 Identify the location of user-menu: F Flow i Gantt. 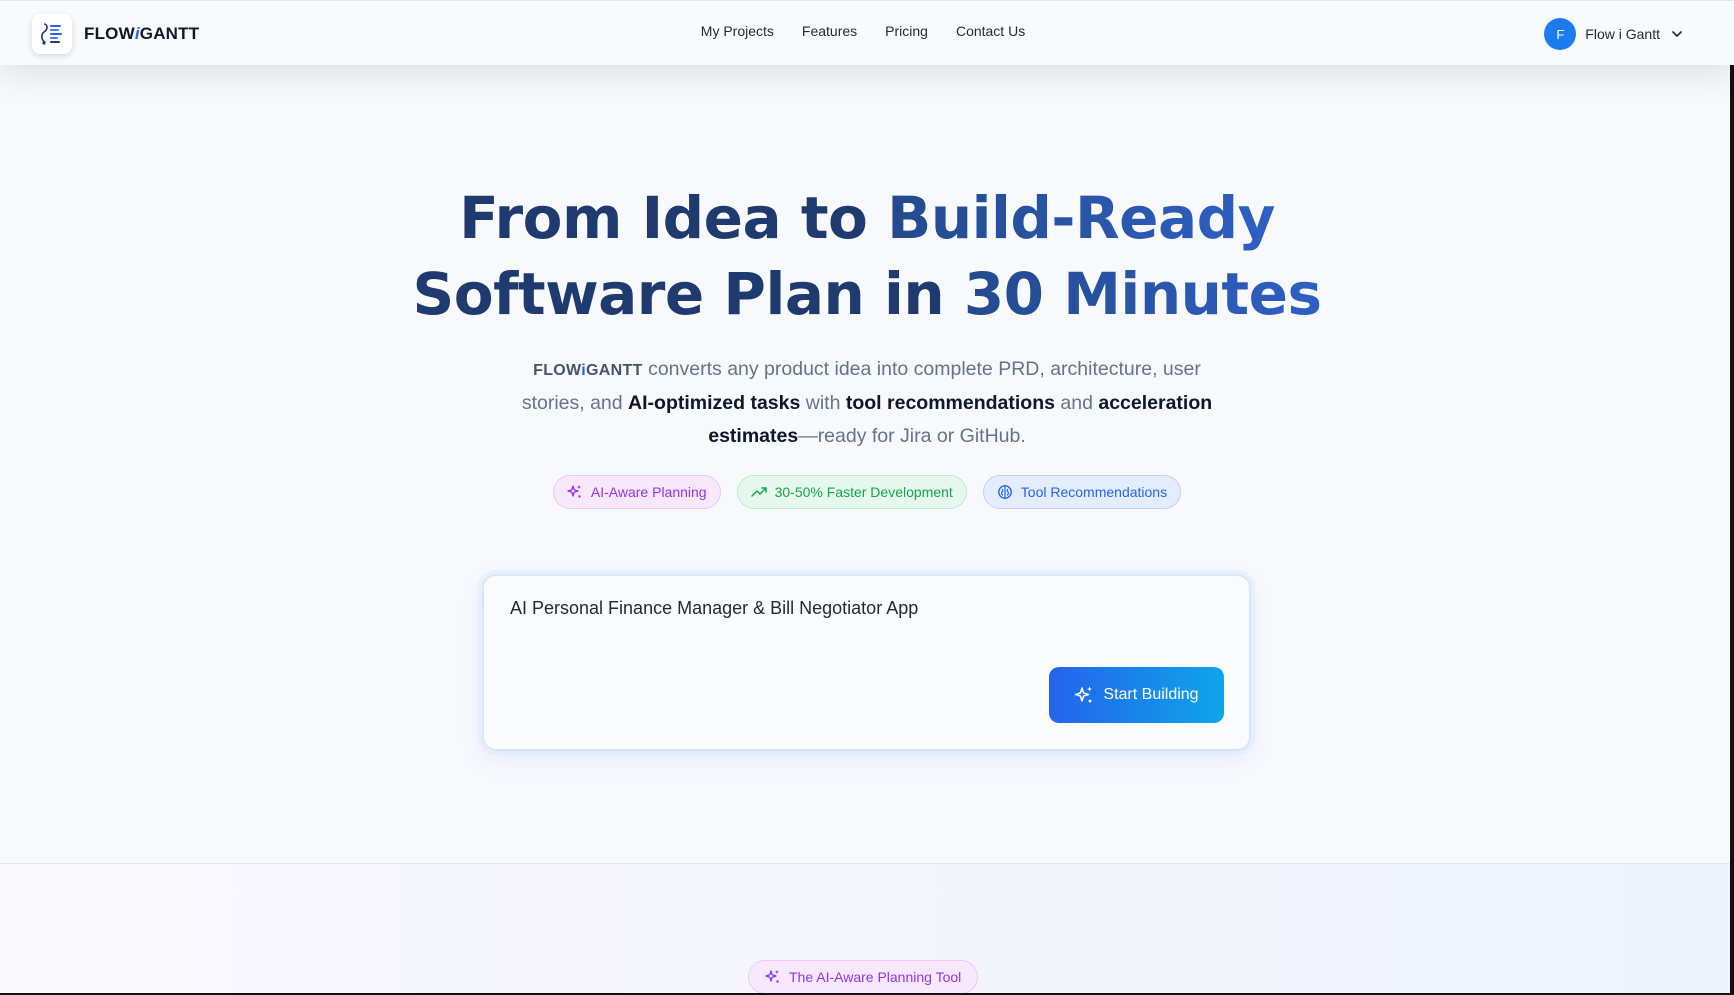
(1614, 34).